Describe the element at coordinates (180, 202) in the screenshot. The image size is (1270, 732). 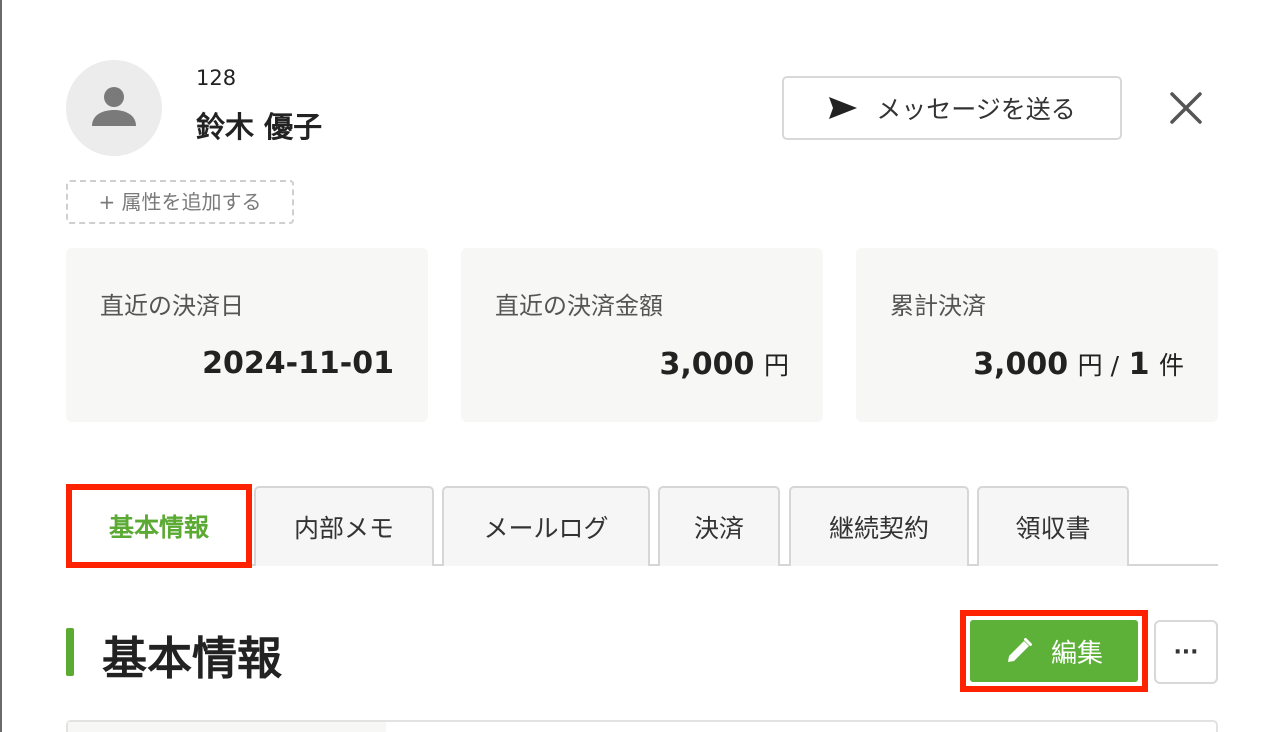
I see `add-attribute-button: + 属性を追加する` at that location.